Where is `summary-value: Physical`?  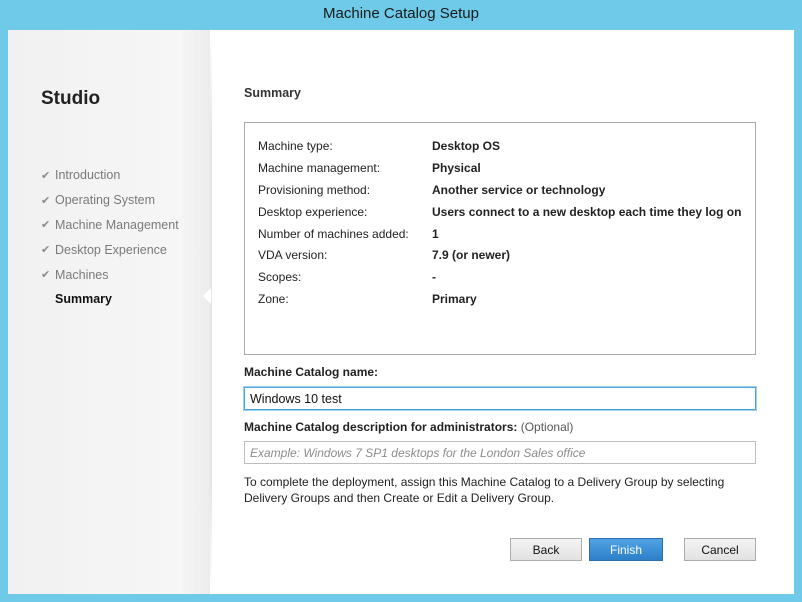
summary-value: Physical is located at coordinates (456, 167).